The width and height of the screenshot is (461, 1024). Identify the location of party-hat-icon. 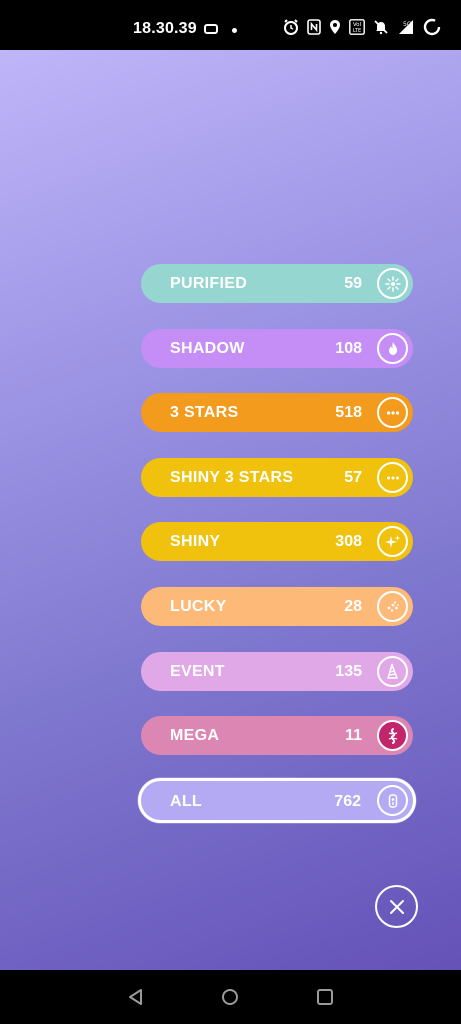
(392, 671).